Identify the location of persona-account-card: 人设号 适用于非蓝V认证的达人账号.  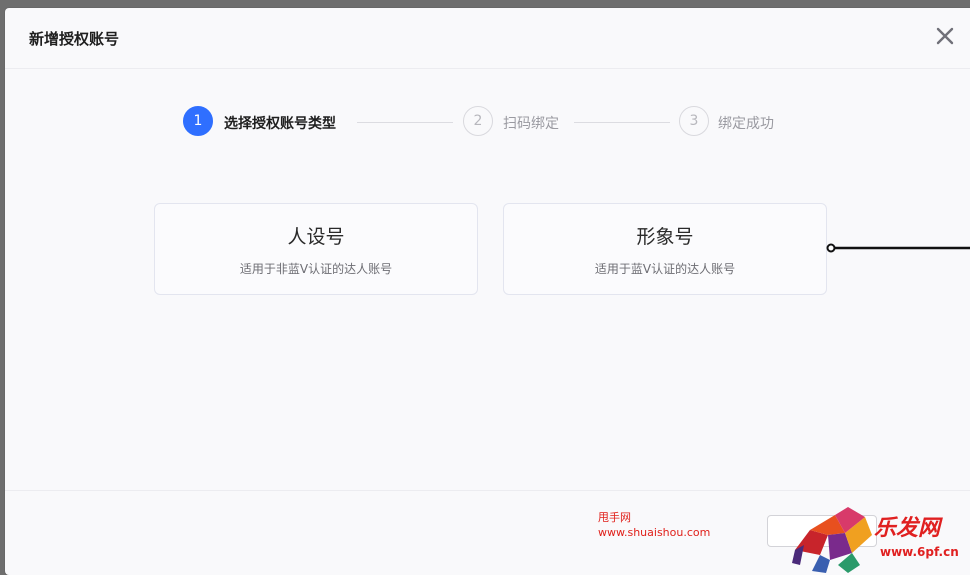
(316, 249).